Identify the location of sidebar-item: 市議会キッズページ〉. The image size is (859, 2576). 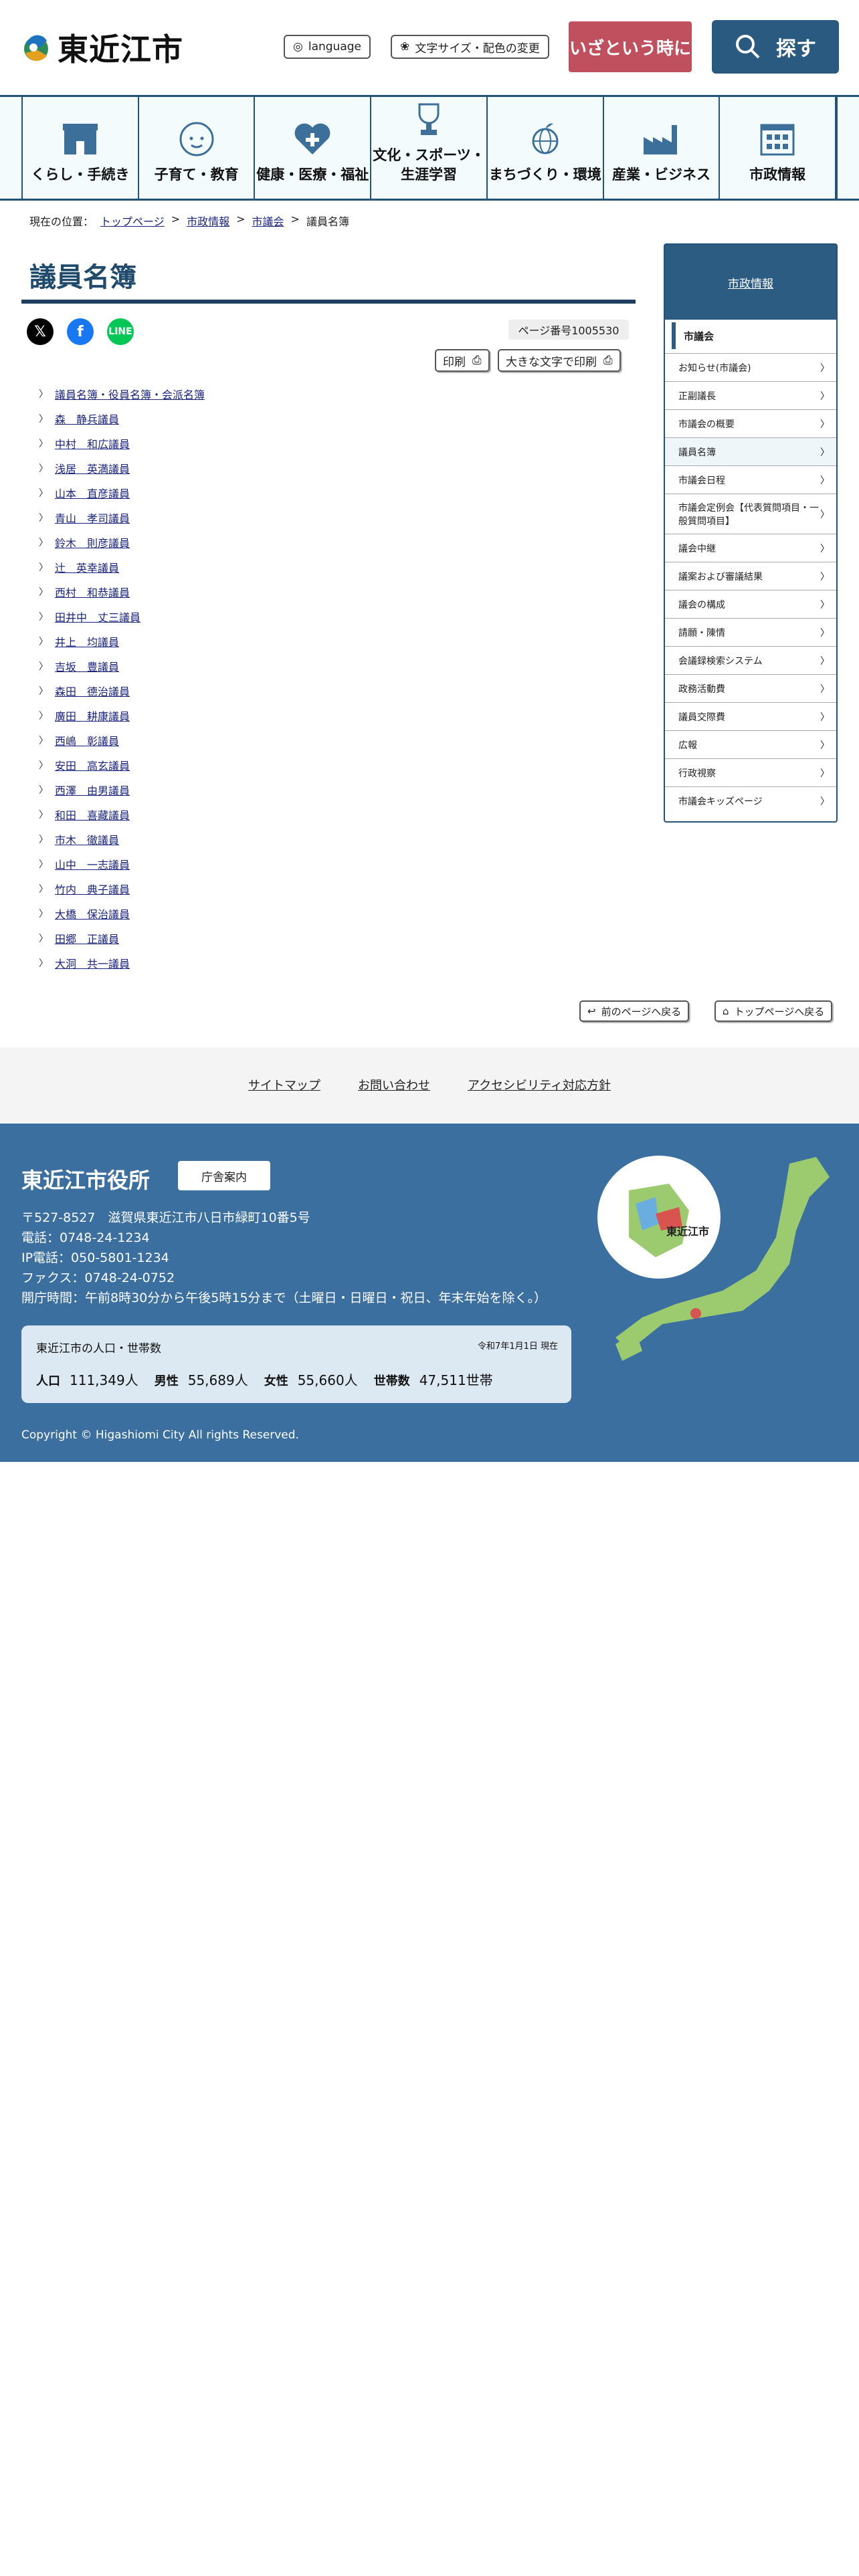
(750, 800).